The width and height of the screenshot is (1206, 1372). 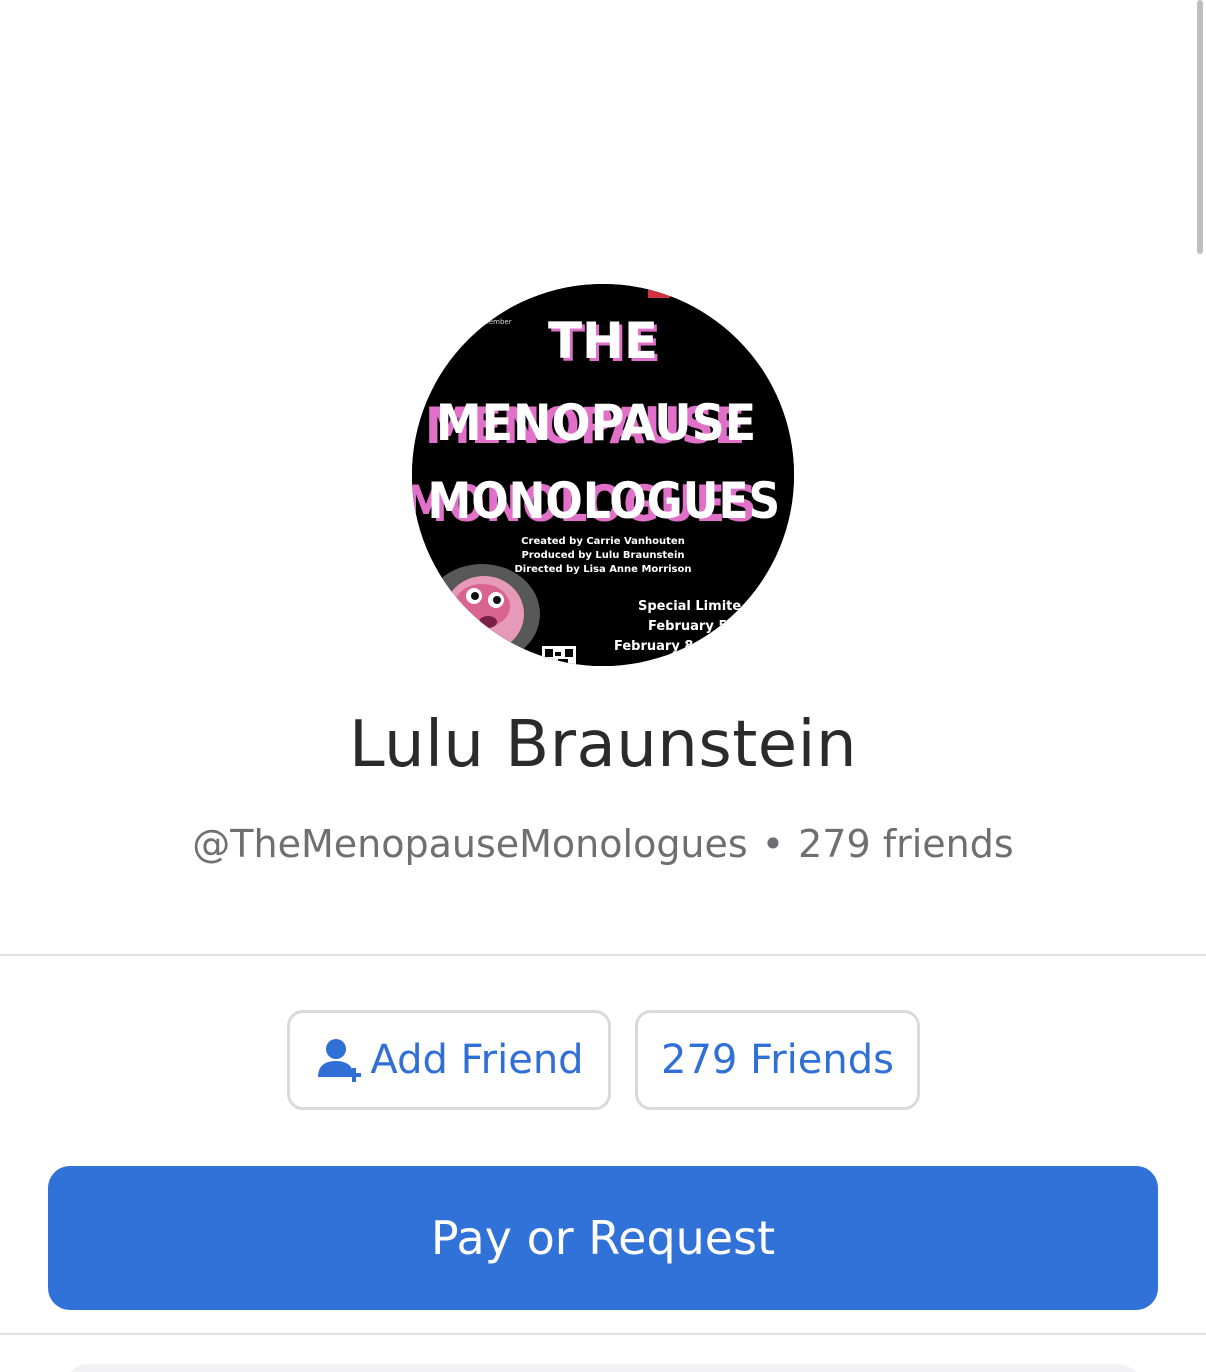 I want to click on friends-button: 279 Friends, so click(x=777, y=1060).